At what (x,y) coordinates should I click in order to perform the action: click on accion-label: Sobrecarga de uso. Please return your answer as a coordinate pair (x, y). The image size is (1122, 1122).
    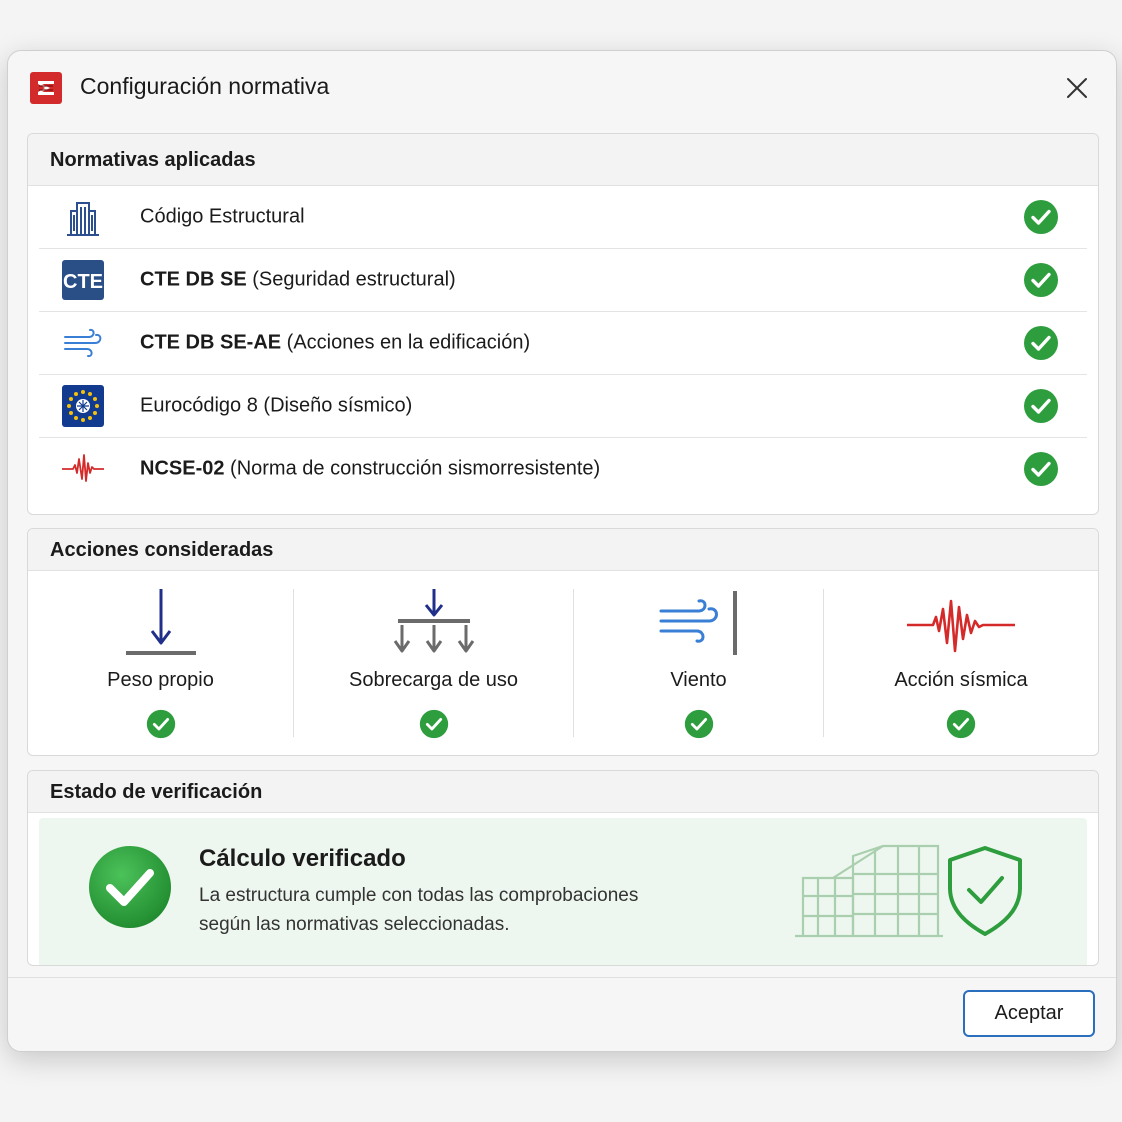
    Looking at the image, I should click on (433, 680).